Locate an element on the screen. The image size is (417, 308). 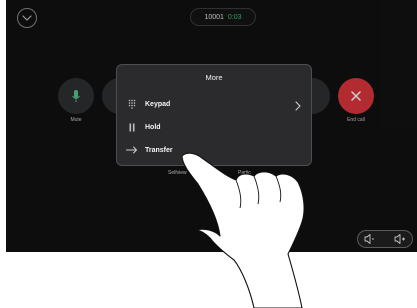
hold-icon is located at coordinates (132, 127).